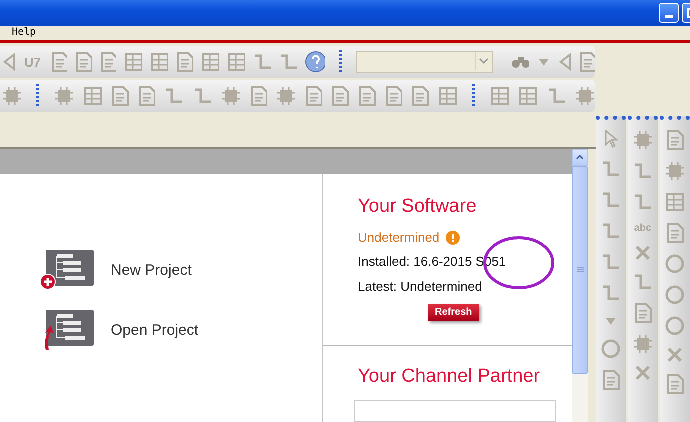 The image size is (690, 422). Describe the element at coordinates (399, 237) in the screenshot. I see `status-text: Undetermined` at that location.